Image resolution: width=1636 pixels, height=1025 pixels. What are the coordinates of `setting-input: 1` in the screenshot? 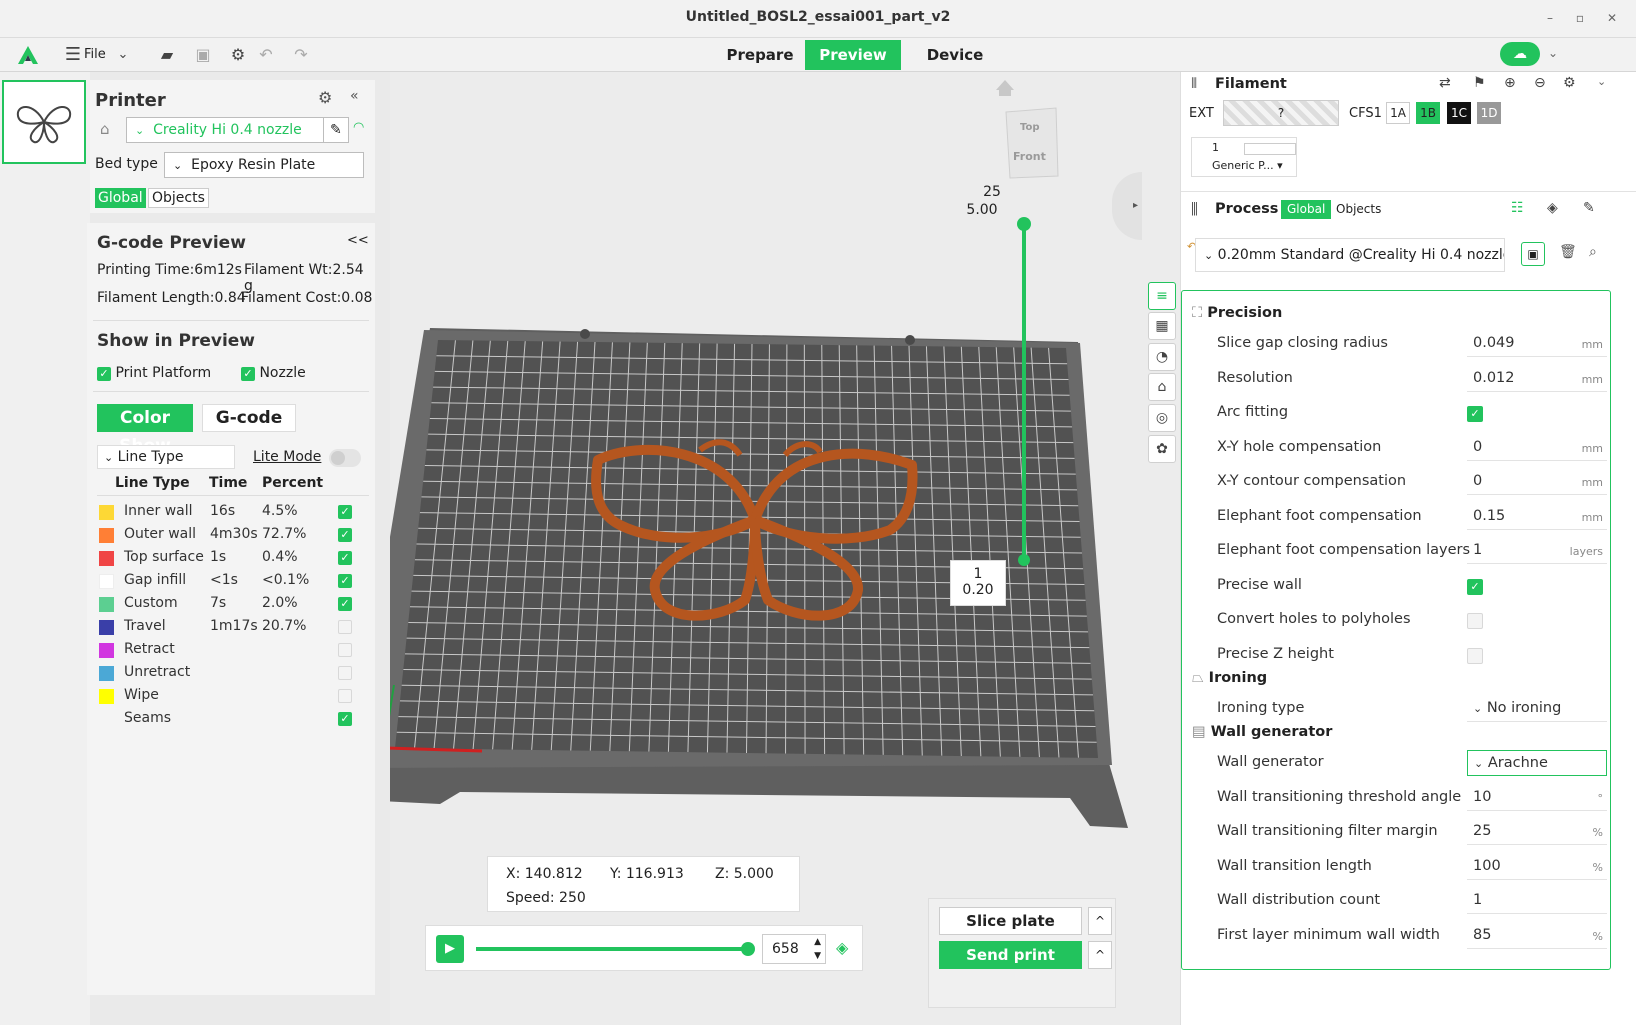 It's located at (1537, 901).